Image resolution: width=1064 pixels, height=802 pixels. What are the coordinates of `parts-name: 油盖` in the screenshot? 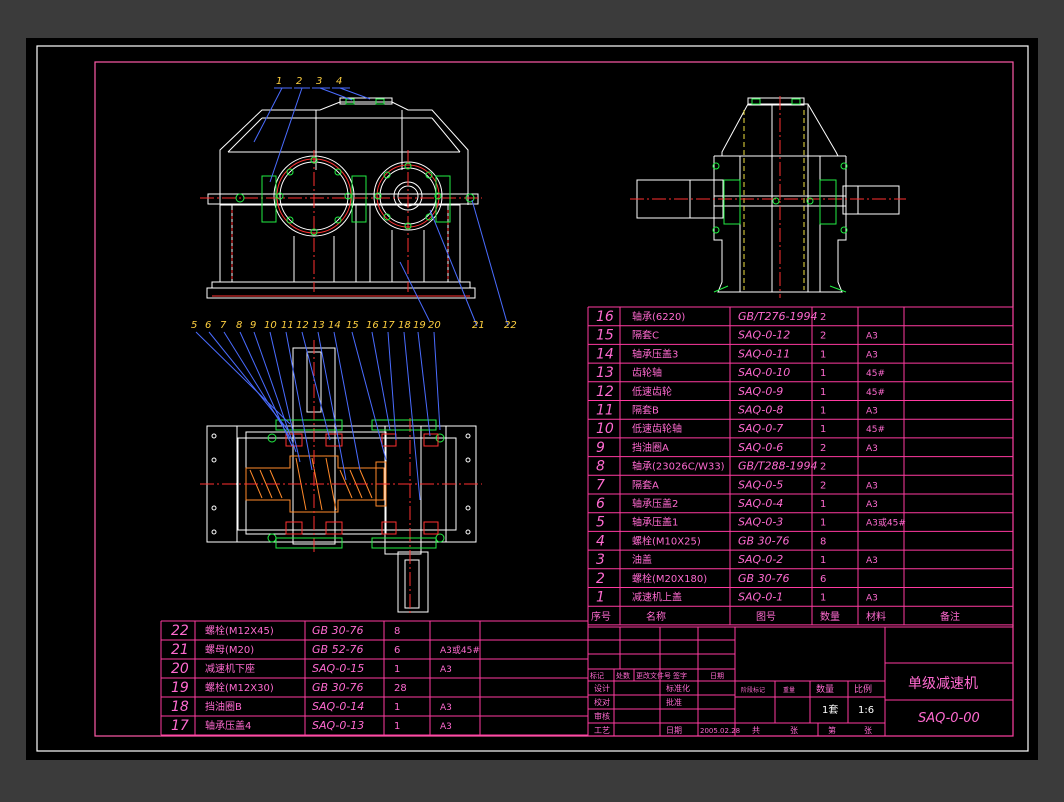 It's located at (642, 559).